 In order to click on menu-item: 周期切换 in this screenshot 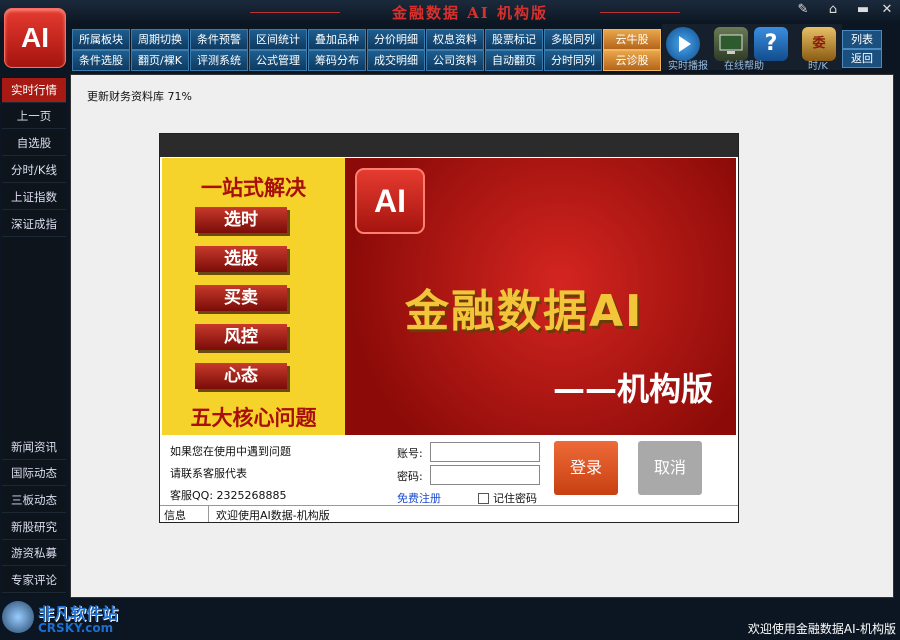, I will do `click(160, 39)`.